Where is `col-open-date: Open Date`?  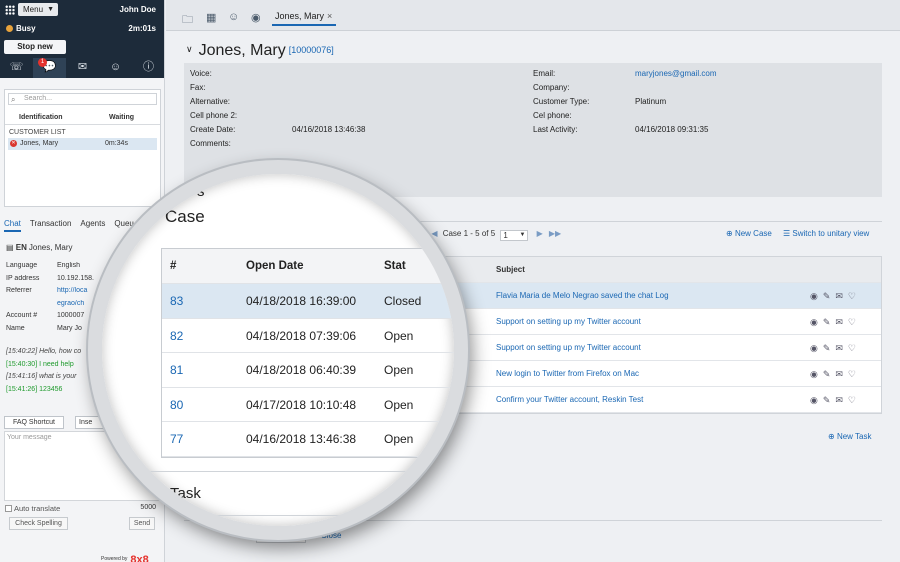 col-open-date: Open Date is located at coordinates (315, 266).